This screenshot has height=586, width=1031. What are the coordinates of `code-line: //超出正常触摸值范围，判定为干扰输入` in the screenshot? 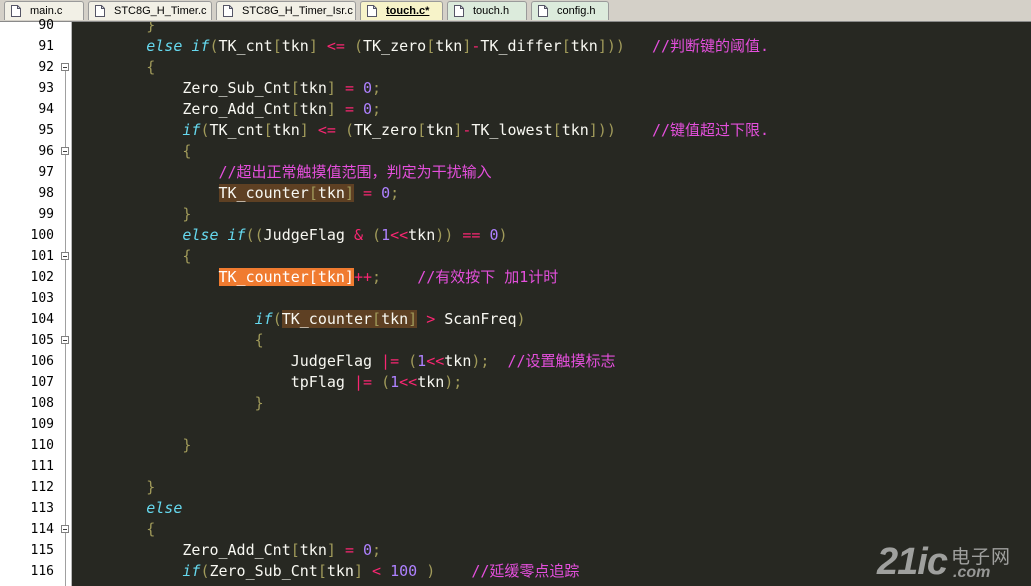 It's located at (283, 172).